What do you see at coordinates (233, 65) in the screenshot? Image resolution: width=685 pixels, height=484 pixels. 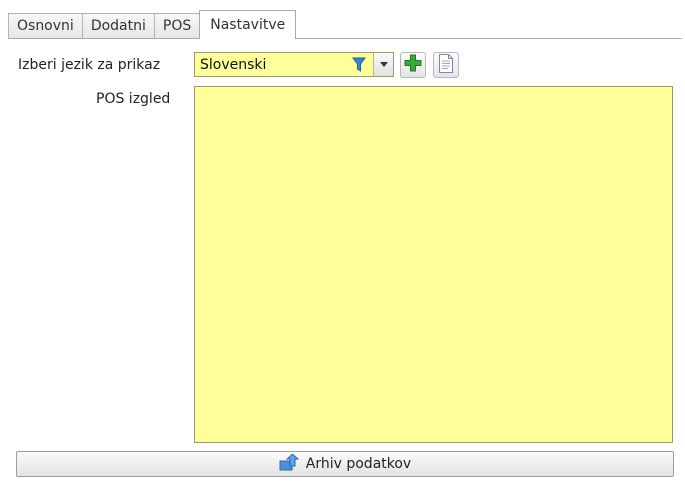 I see `language-select-value: Slovenski` at bounding box center [233, 65].